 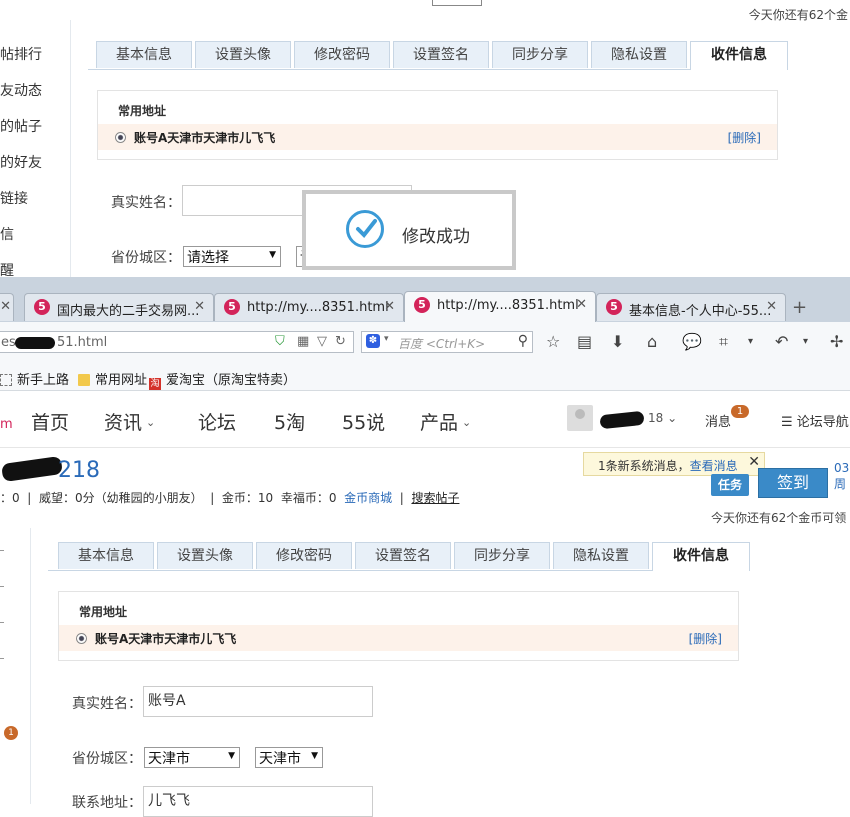 I want to click on avatar, so click(x=580, y=418).